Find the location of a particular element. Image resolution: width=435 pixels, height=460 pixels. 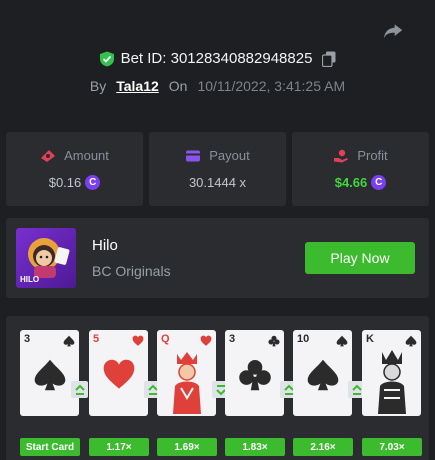

shield-check-icon is located at coordinates (106, 58).